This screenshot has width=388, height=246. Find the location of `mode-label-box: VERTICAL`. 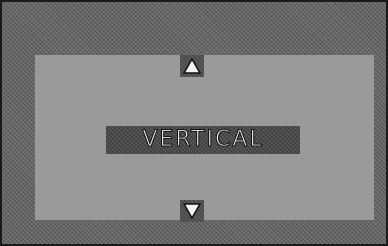

mode-label-box: VERTICAL is located at coordinates (203, 140).